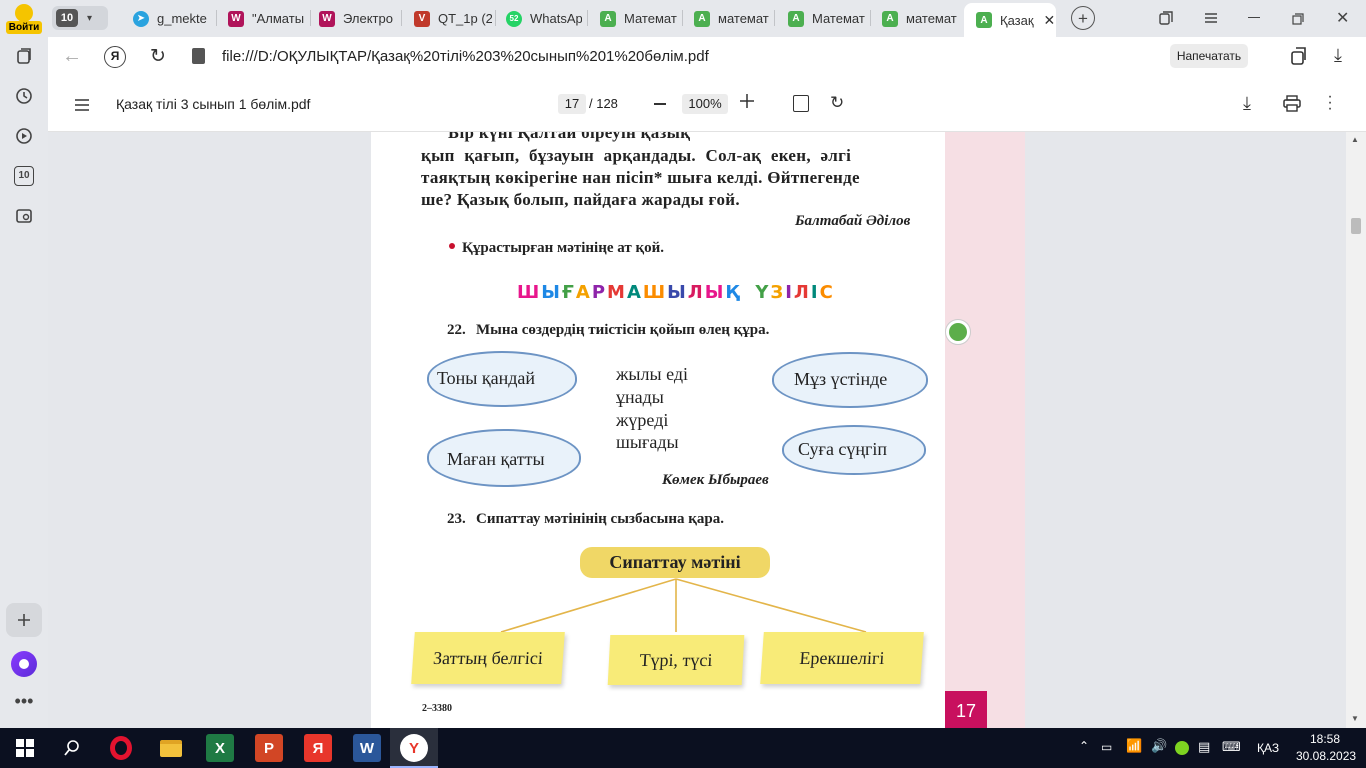  Describe the element at coordinates (24, 176) in the screenshot. I see `tab-counter-icon: 10` at that location.